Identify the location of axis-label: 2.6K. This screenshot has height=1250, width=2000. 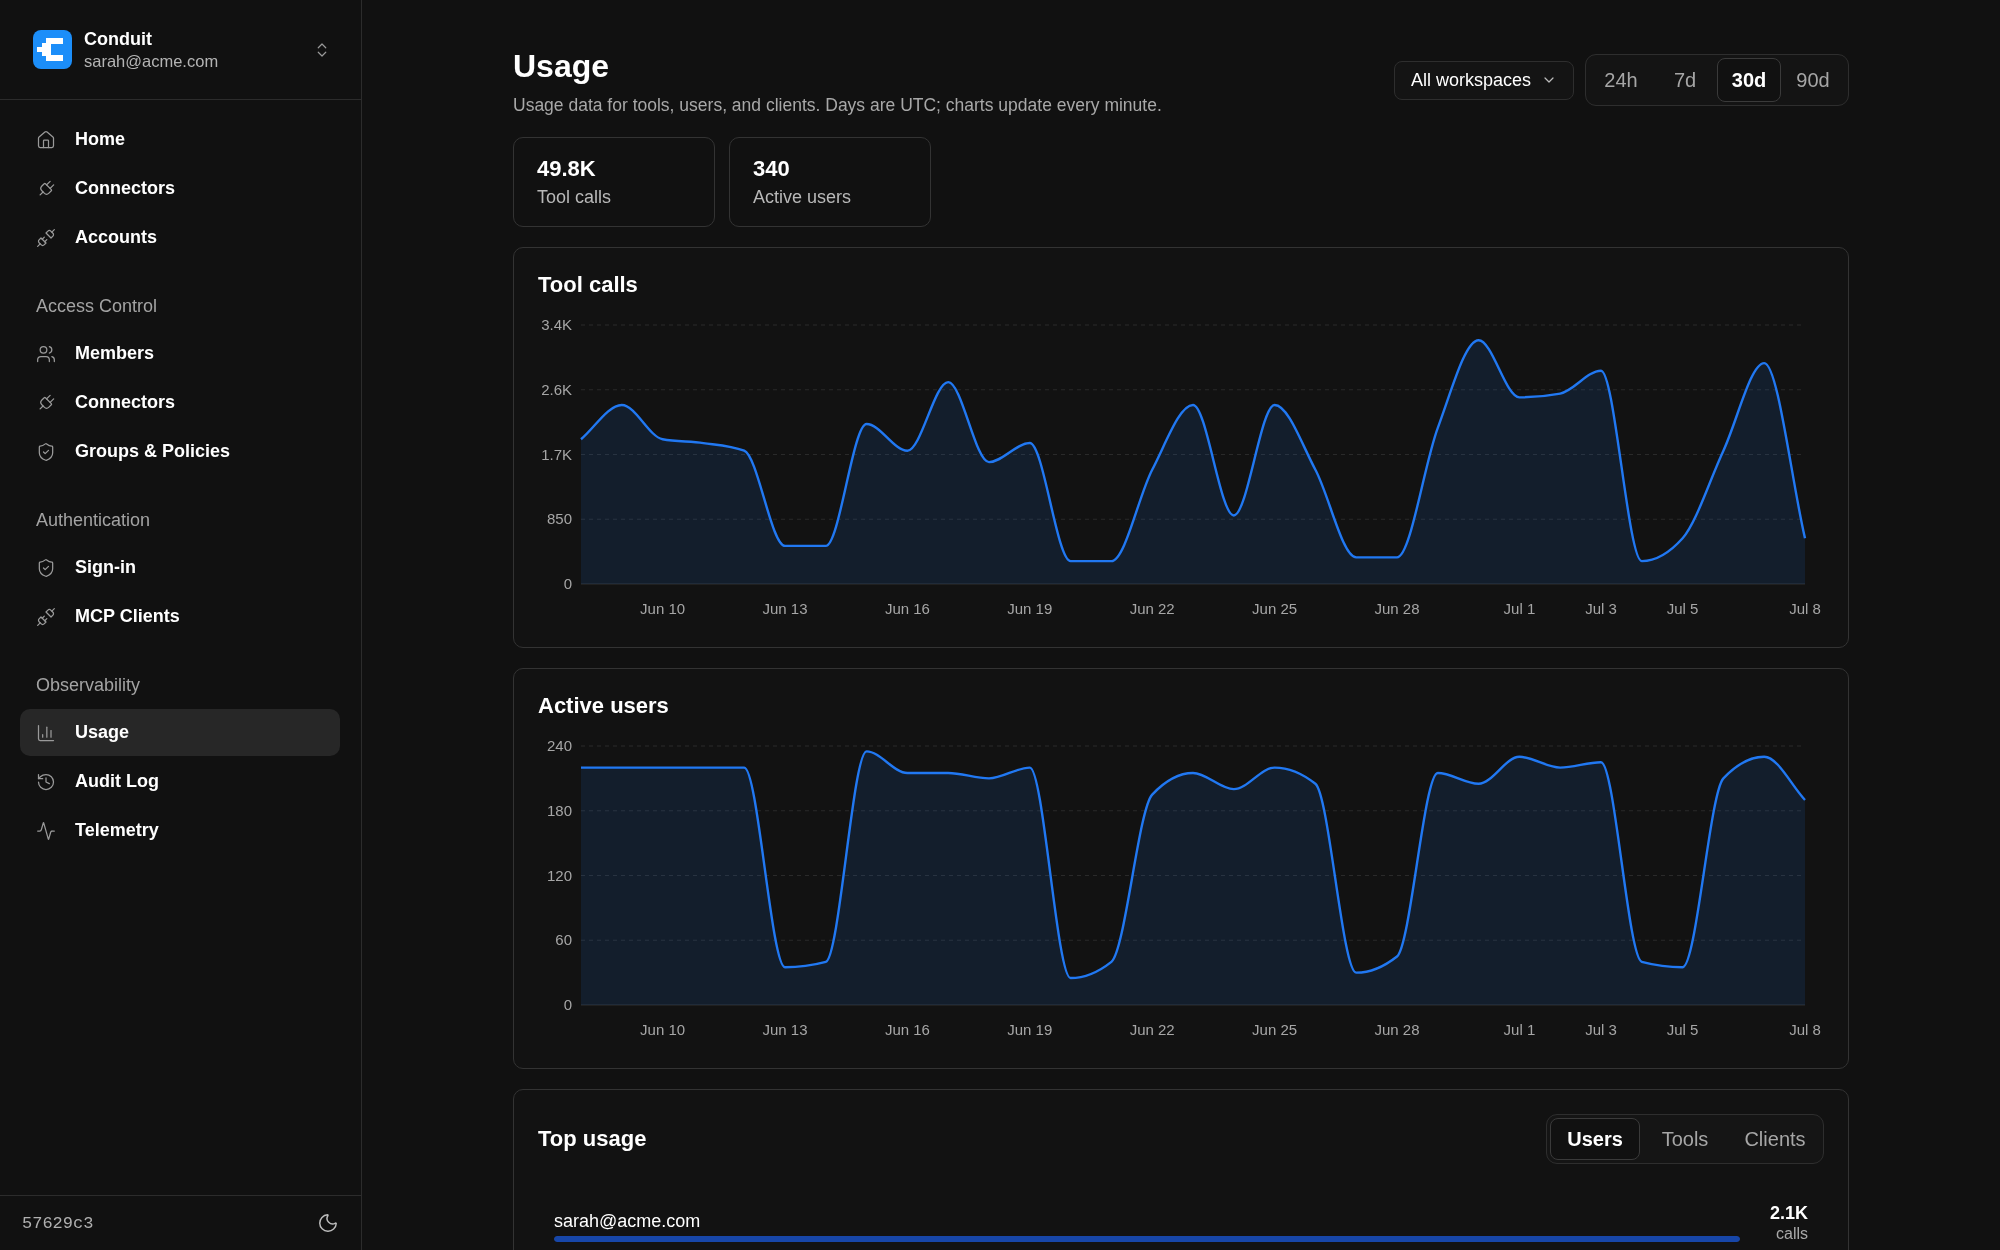
(556, 389).